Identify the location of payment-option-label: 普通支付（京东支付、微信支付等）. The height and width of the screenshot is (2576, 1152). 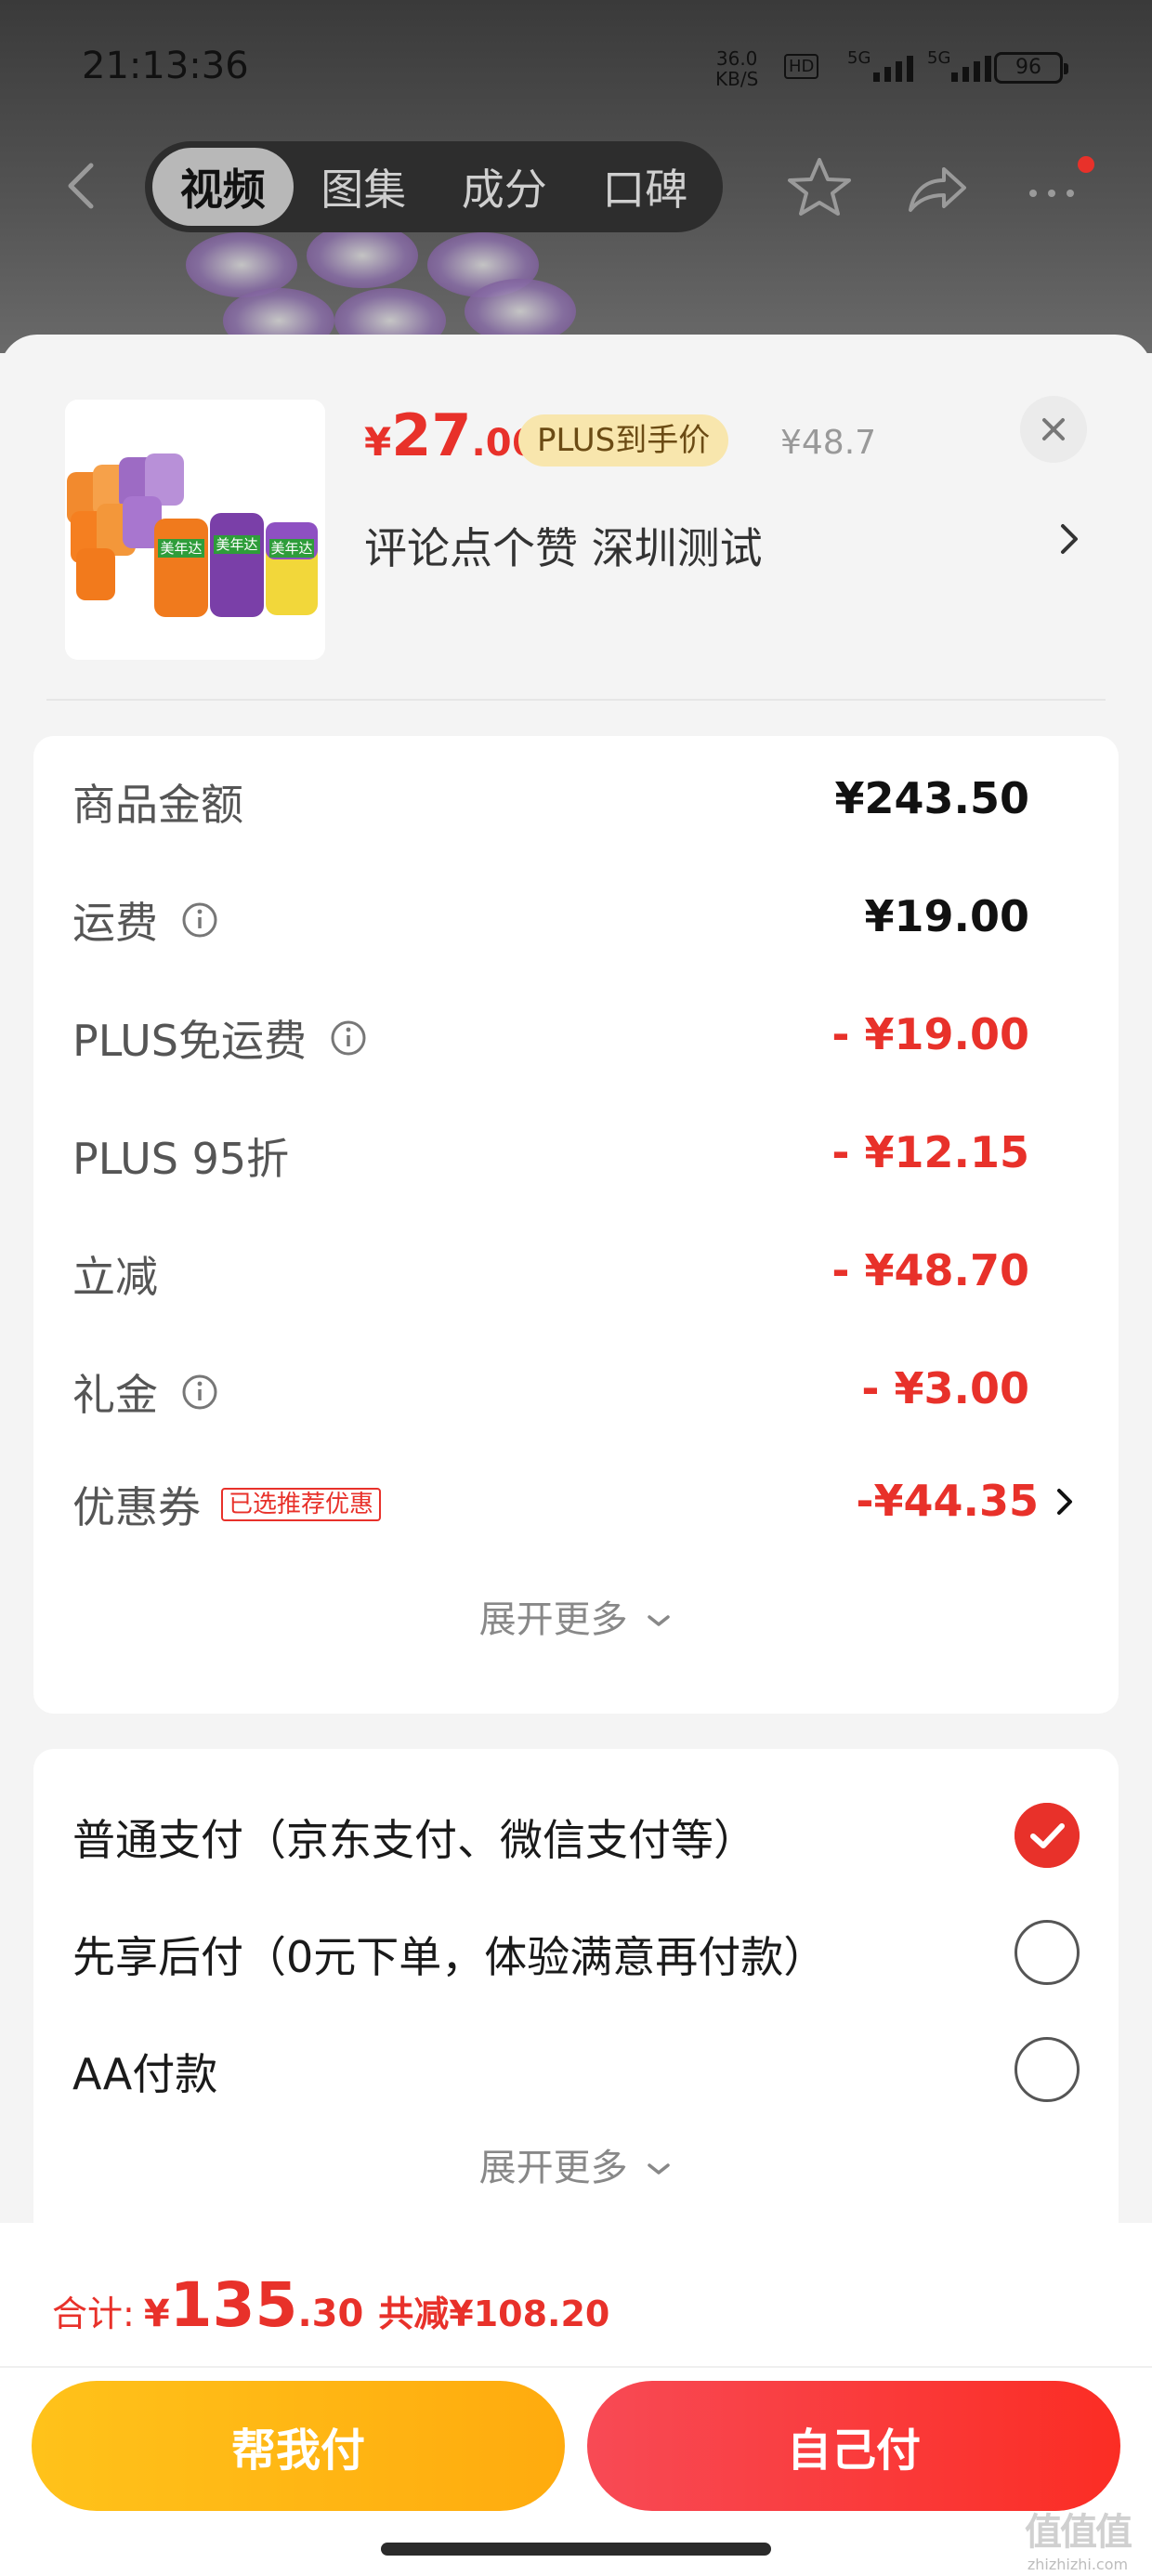
(414, 1840).